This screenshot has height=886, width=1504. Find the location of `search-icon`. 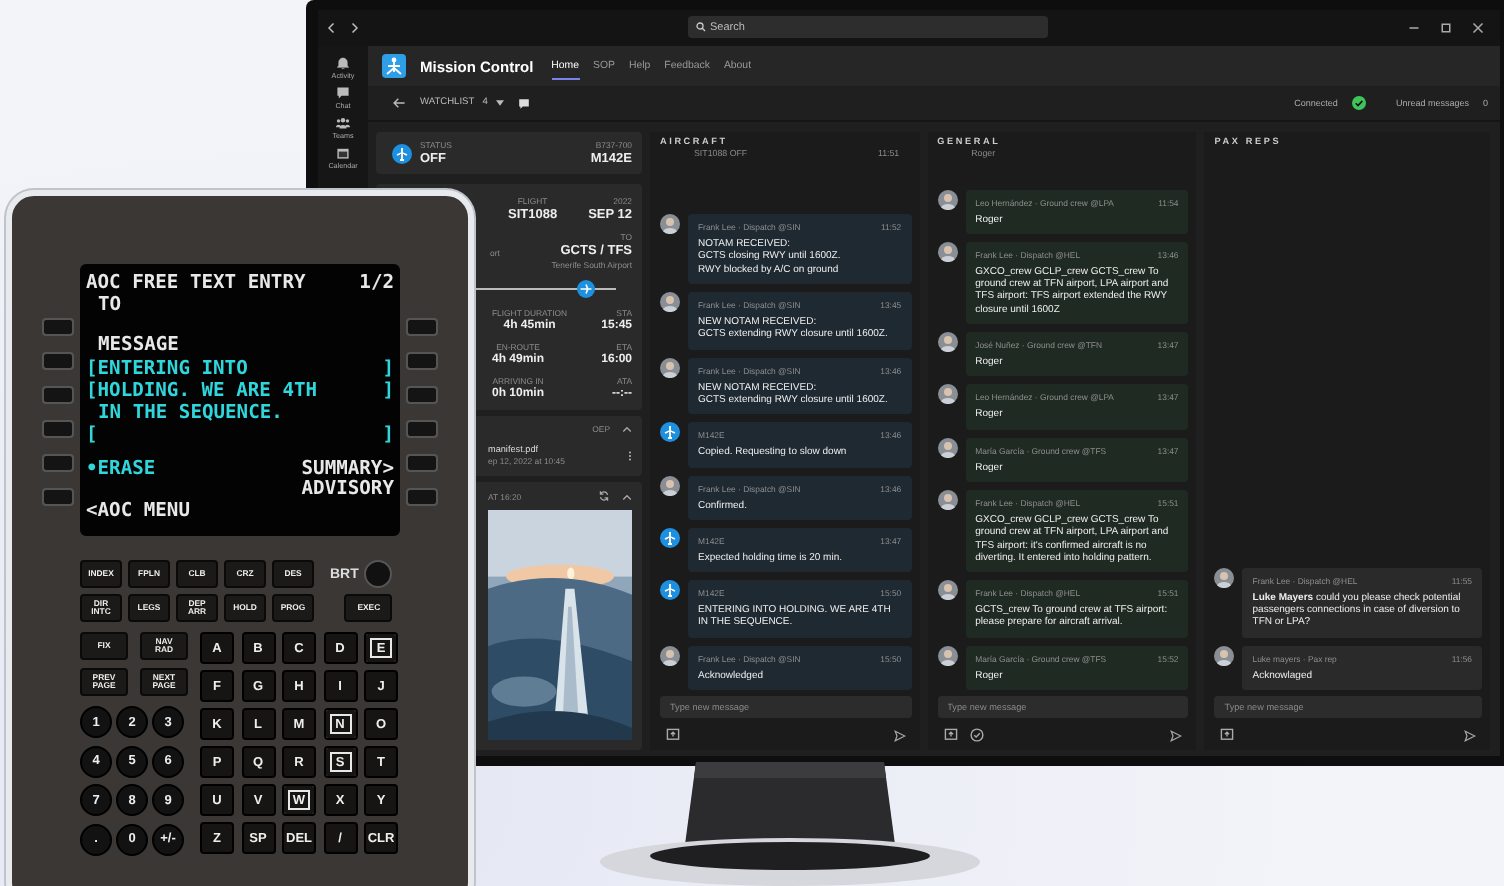

search-icon is located at coordinates (701, 27).